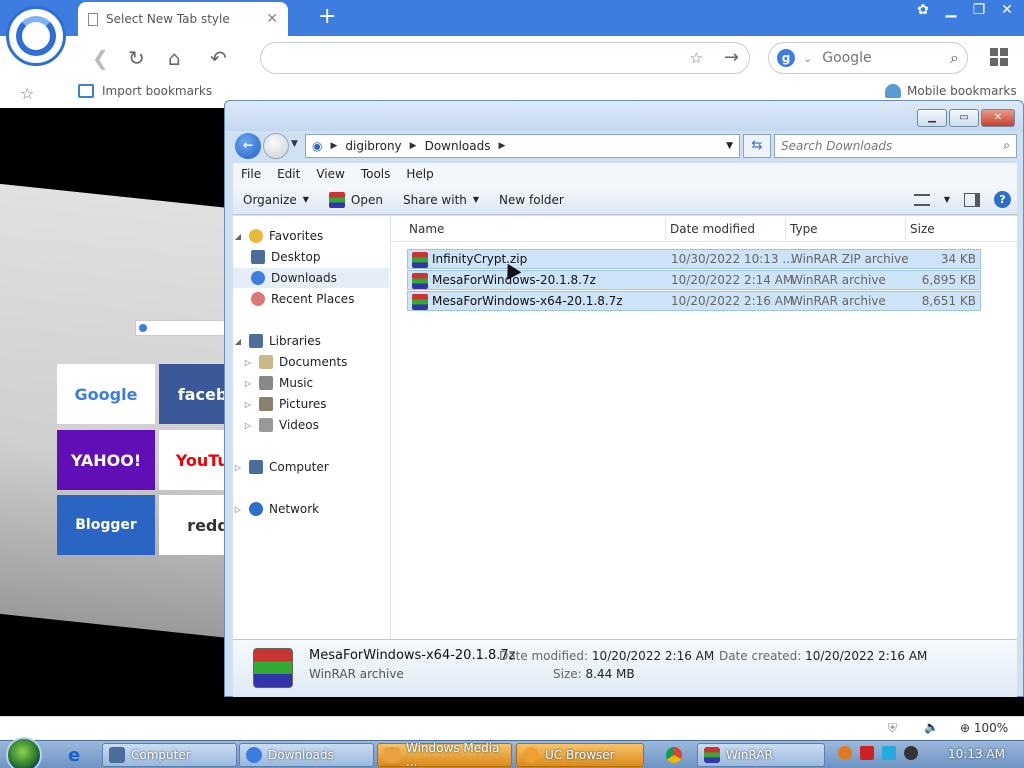  What do you see at coordinates (136, 58) in the screenshot?
I see `reload-icon: ↻` at bounding box center [136, 58].